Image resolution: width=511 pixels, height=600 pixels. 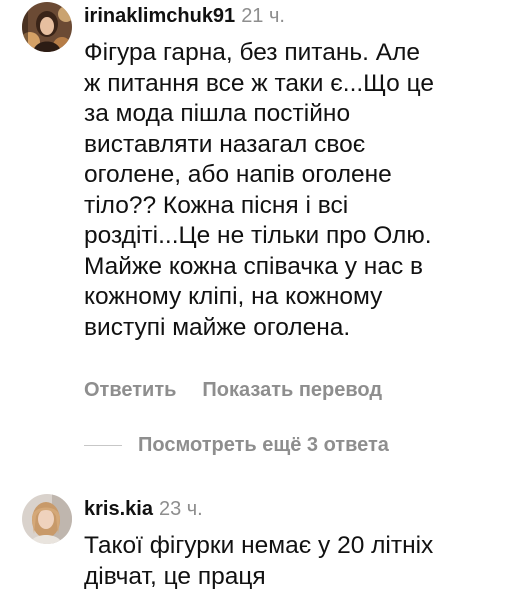 I want to click on username: kris.kia, so click(x=118, y=509).